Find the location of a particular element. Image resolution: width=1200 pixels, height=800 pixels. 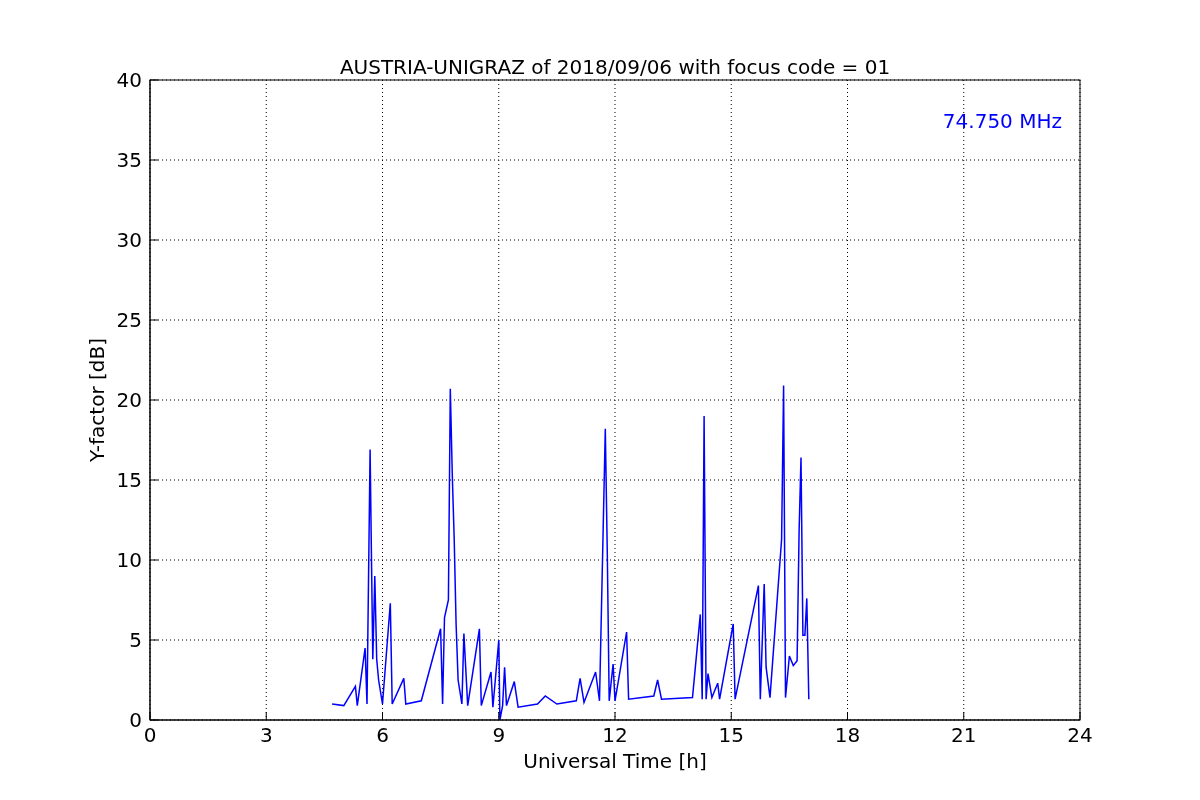

x-tick-label: 0 is located at coordinates (150, 735).